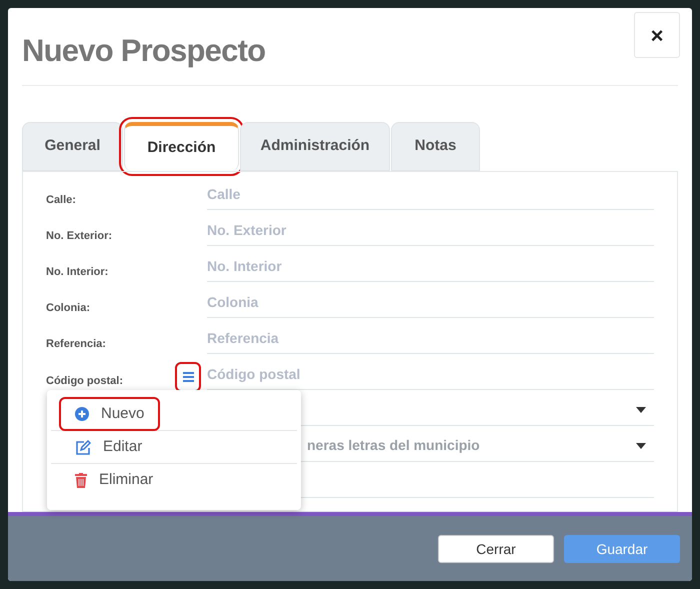 Image resolution: width=700 pixels, height=589 pixels. What do you see at coordinates (144, 51) in the screenshot?
I see `modal-title: Nuevo Prospecto` at bounding box center [144, 51].